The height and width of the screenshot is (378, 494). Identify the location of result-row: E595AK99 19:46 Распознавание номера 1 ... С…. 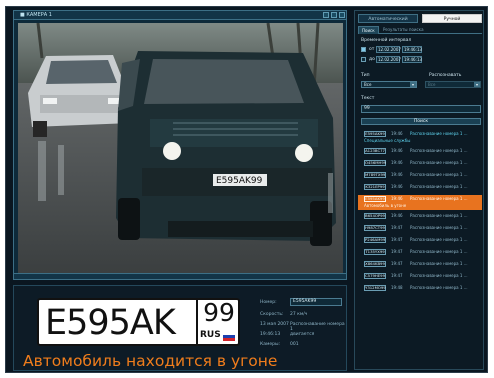
(420, 137).